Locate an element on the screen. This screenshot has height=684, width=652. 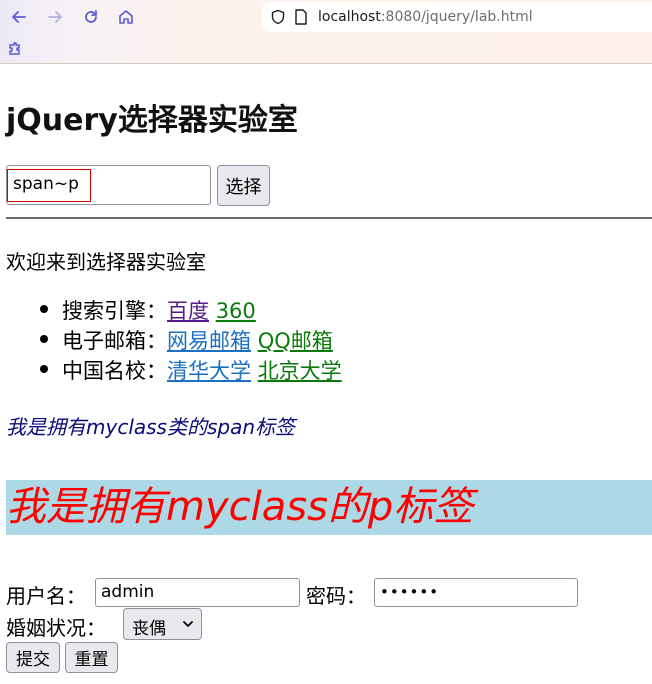
list-item-label: 中国名校： is located at coordinates (114, 371).